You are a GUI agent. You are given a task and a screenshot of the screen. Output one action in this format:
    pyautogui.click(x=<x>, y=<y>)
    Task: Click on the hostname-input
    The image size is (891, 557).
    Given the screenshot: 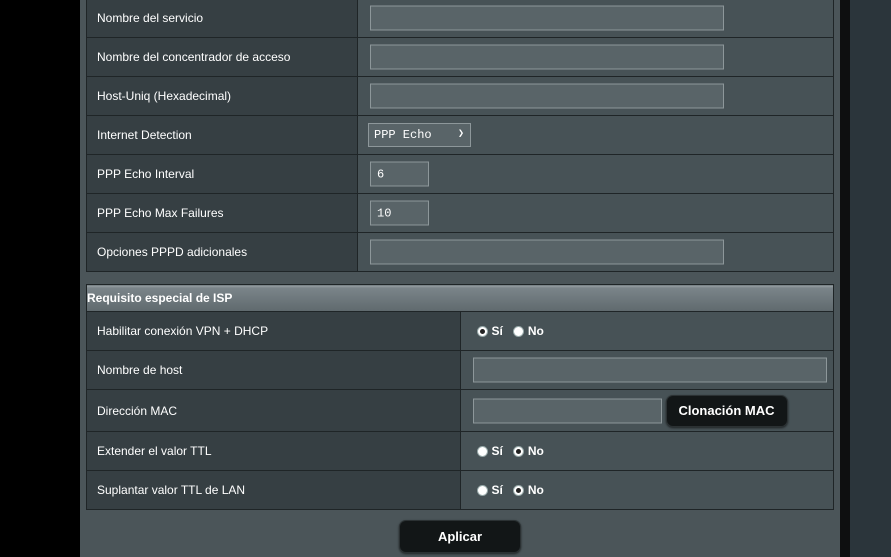 What is the action you would take?
    pyautogui.click(x=649, y=370)
    